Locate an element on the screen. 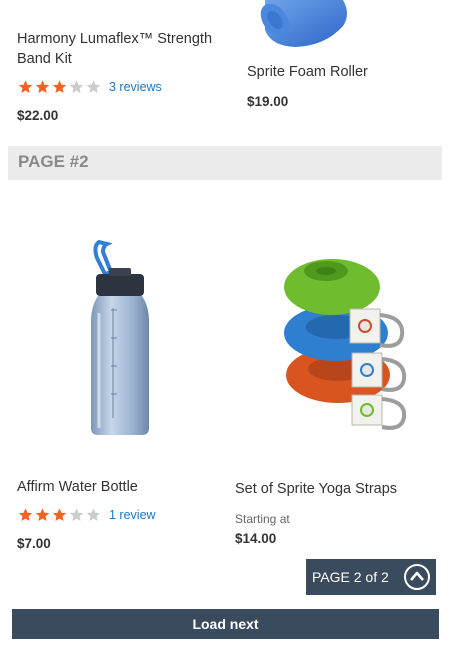 This screenshot has width=450, height=650. product-price: $14.00 is located at coordinates (256, 538).